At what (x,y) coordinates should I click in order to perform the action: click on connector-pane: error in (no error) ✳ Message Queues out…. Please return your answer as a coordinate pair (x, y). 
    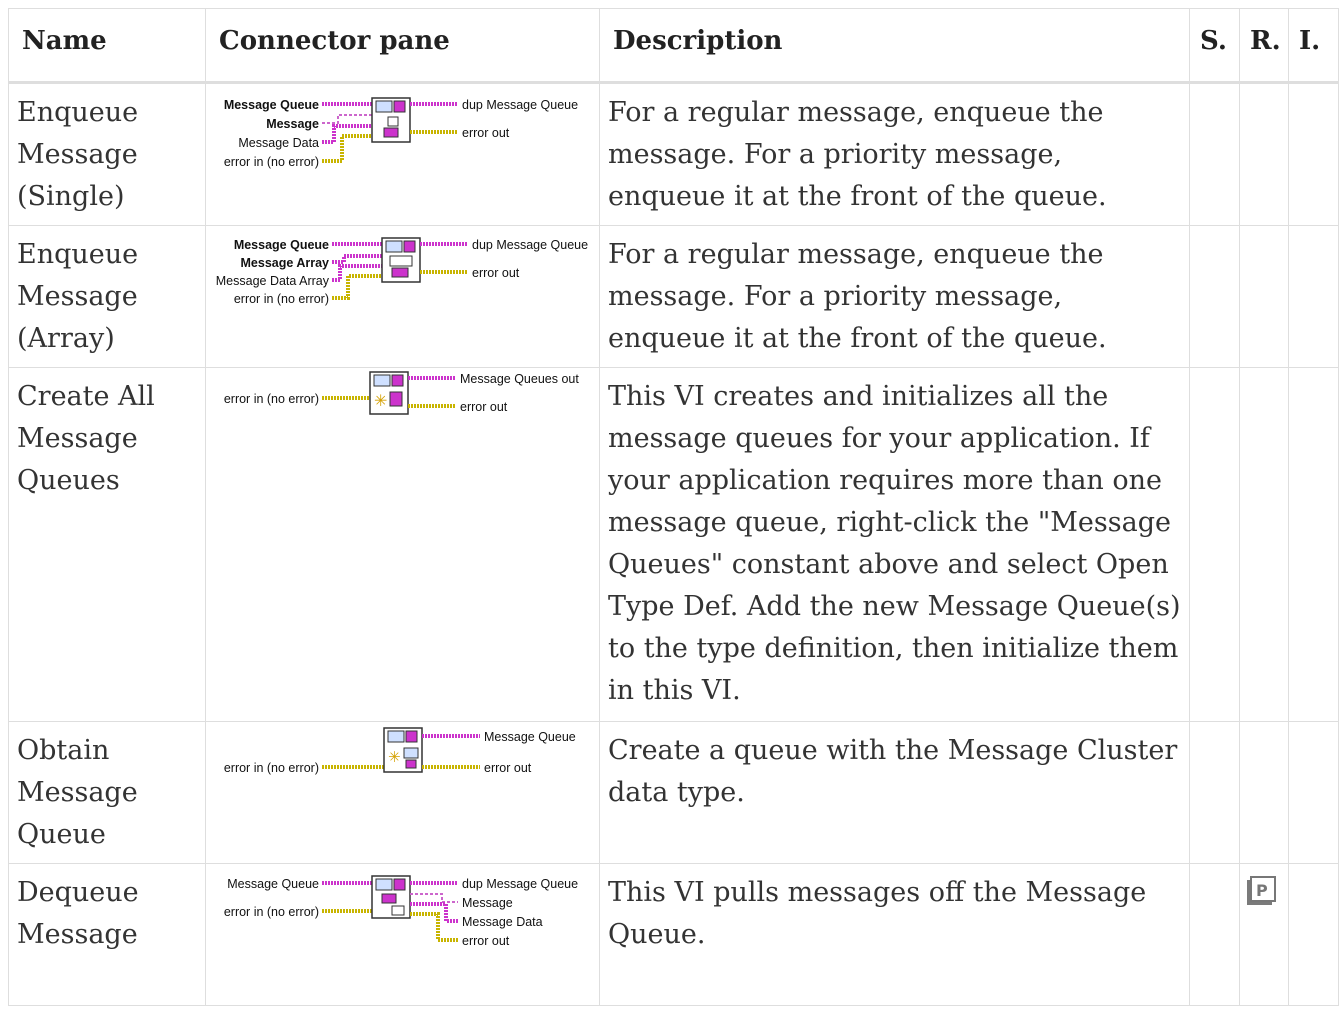
    Looking at the image, I should click on (402, 544).